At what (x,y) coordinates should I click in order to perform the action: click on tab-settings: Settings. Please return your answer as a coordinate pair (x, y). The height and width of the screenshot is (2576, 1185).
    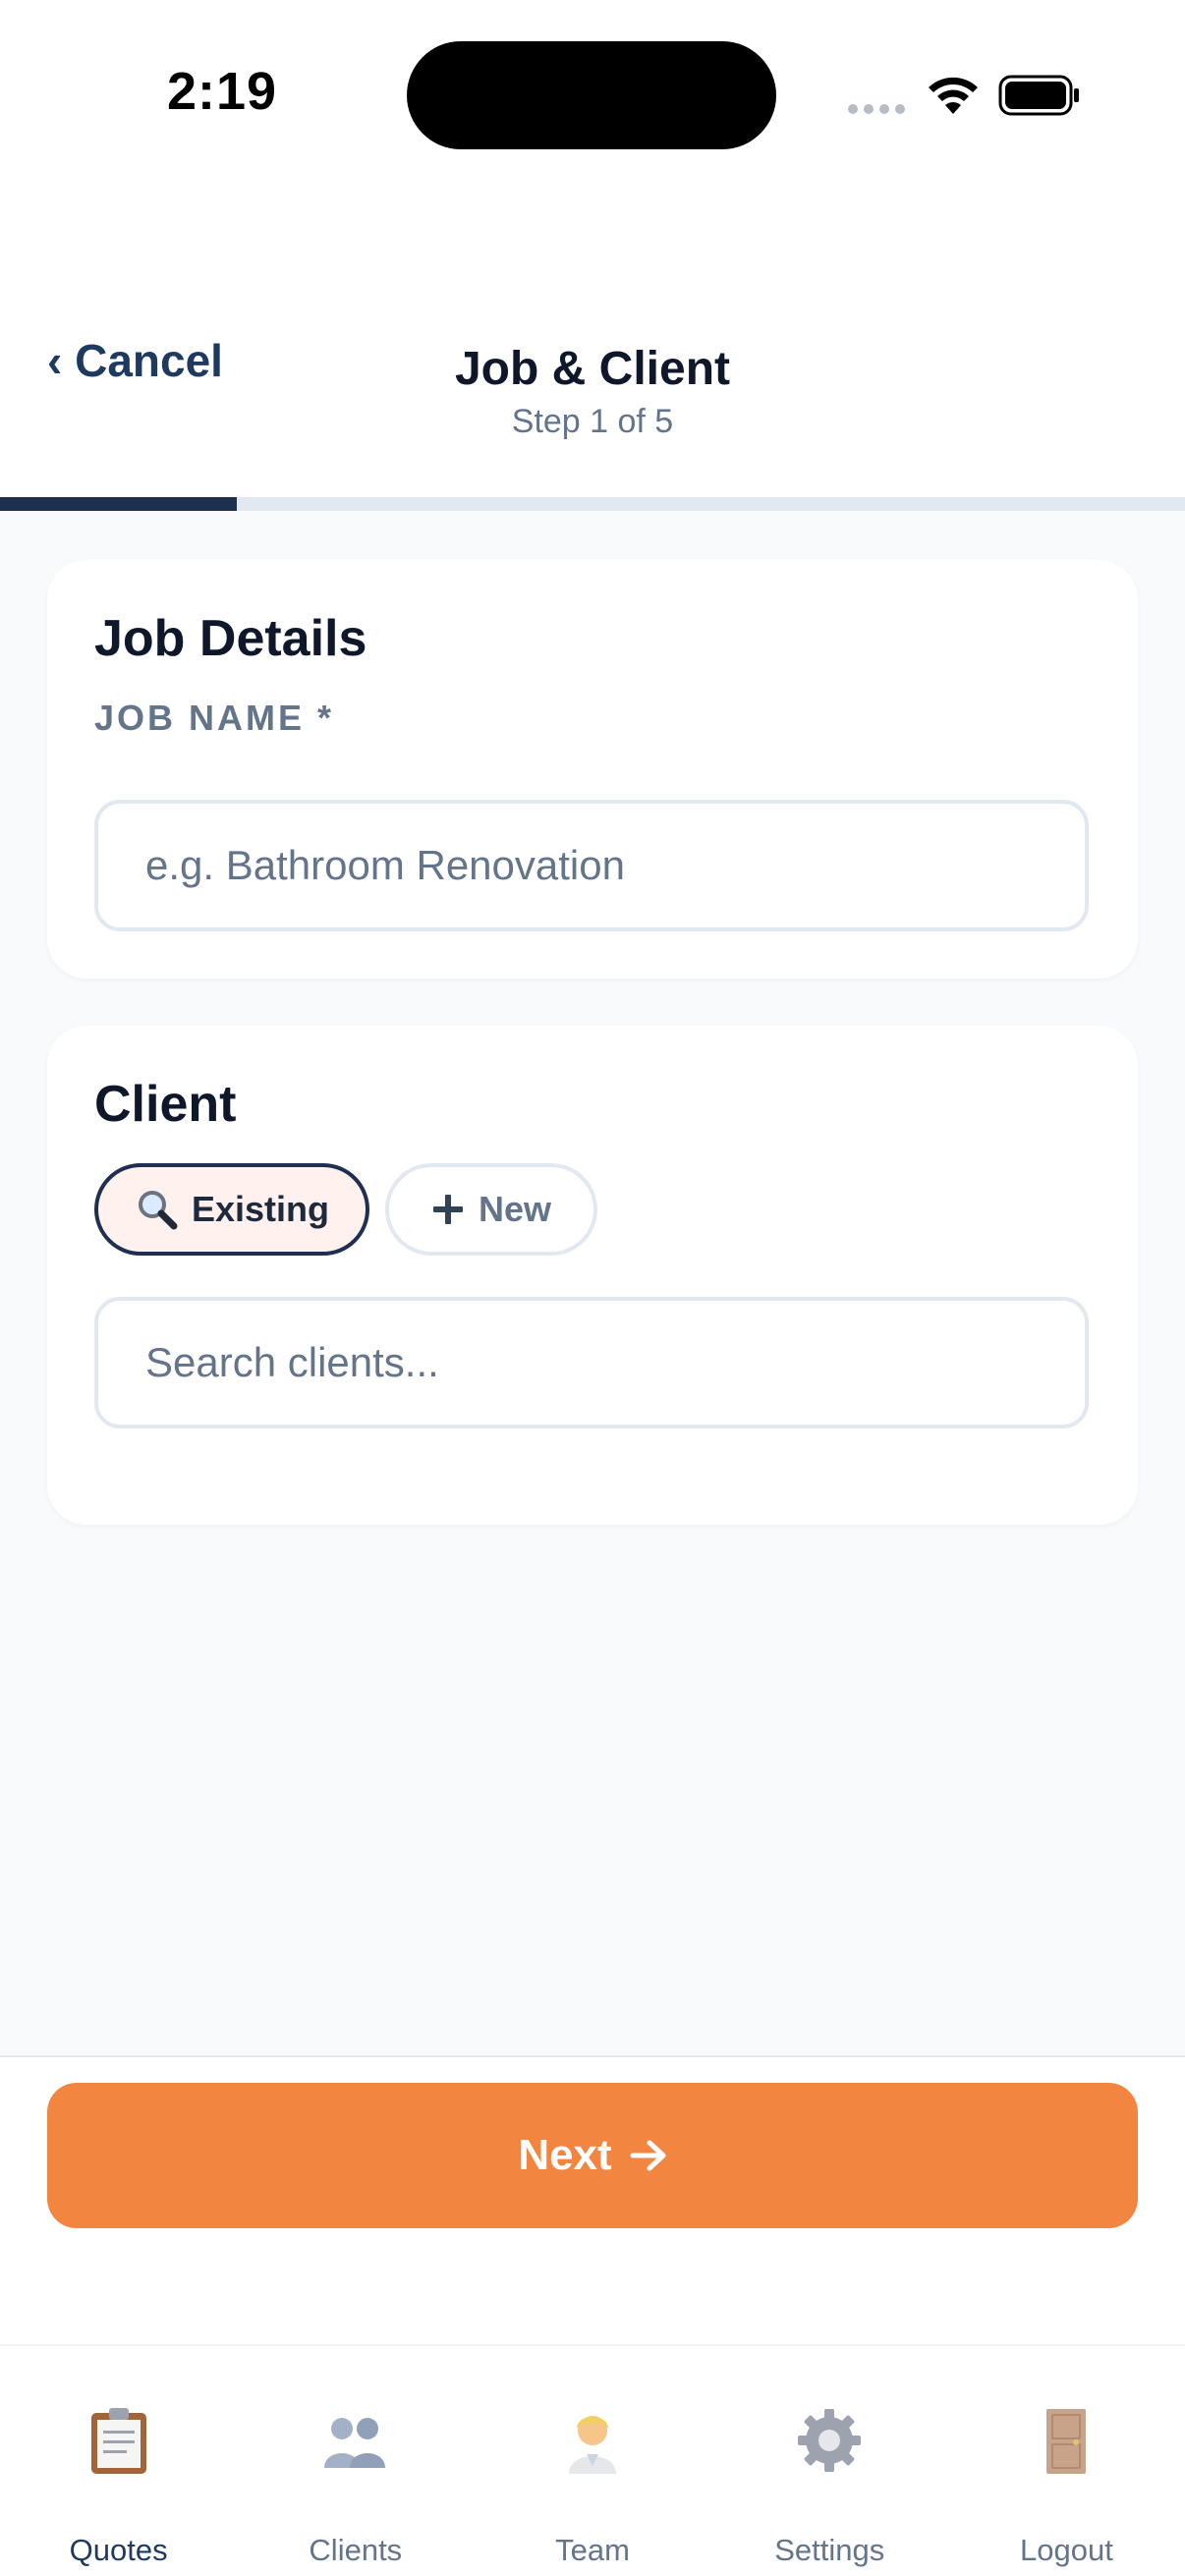
    Looking at the image, I should click on (830, 2461).